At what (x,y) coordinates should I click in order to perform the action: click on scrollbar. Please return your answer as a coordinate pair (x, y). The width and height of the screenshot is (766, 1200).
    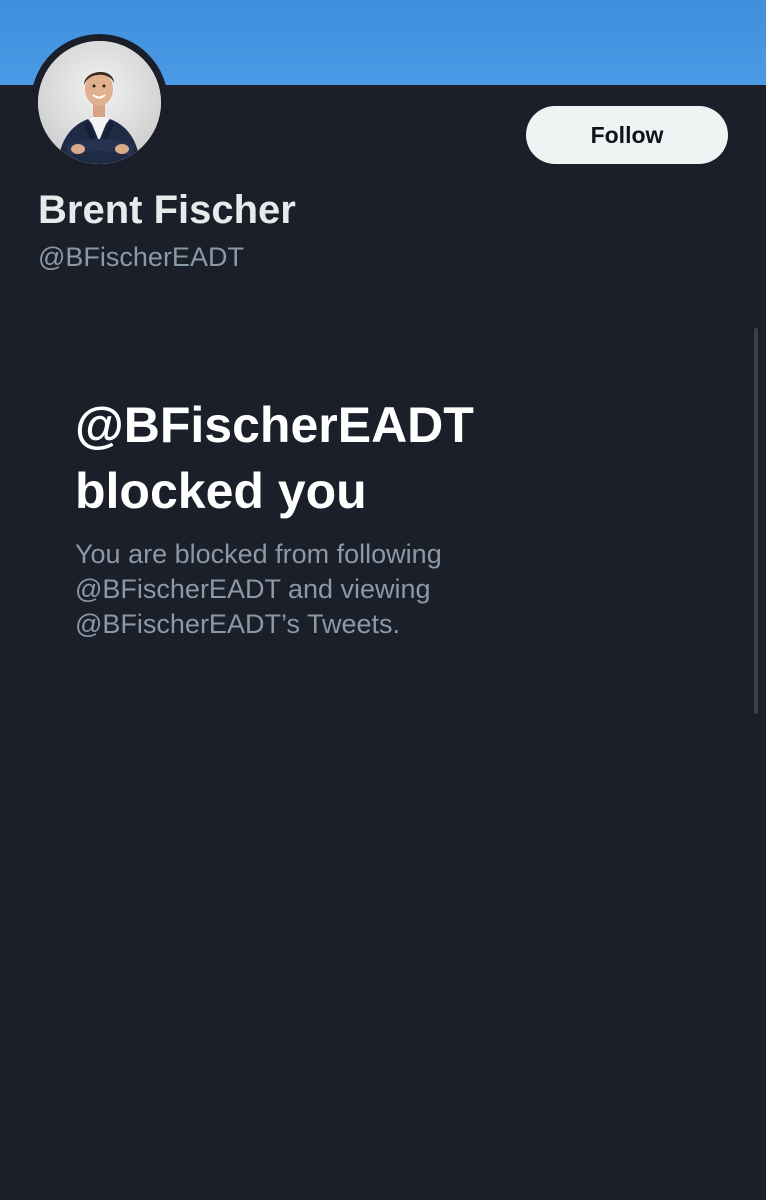
    Looking at the image, I should click on (756, 521).